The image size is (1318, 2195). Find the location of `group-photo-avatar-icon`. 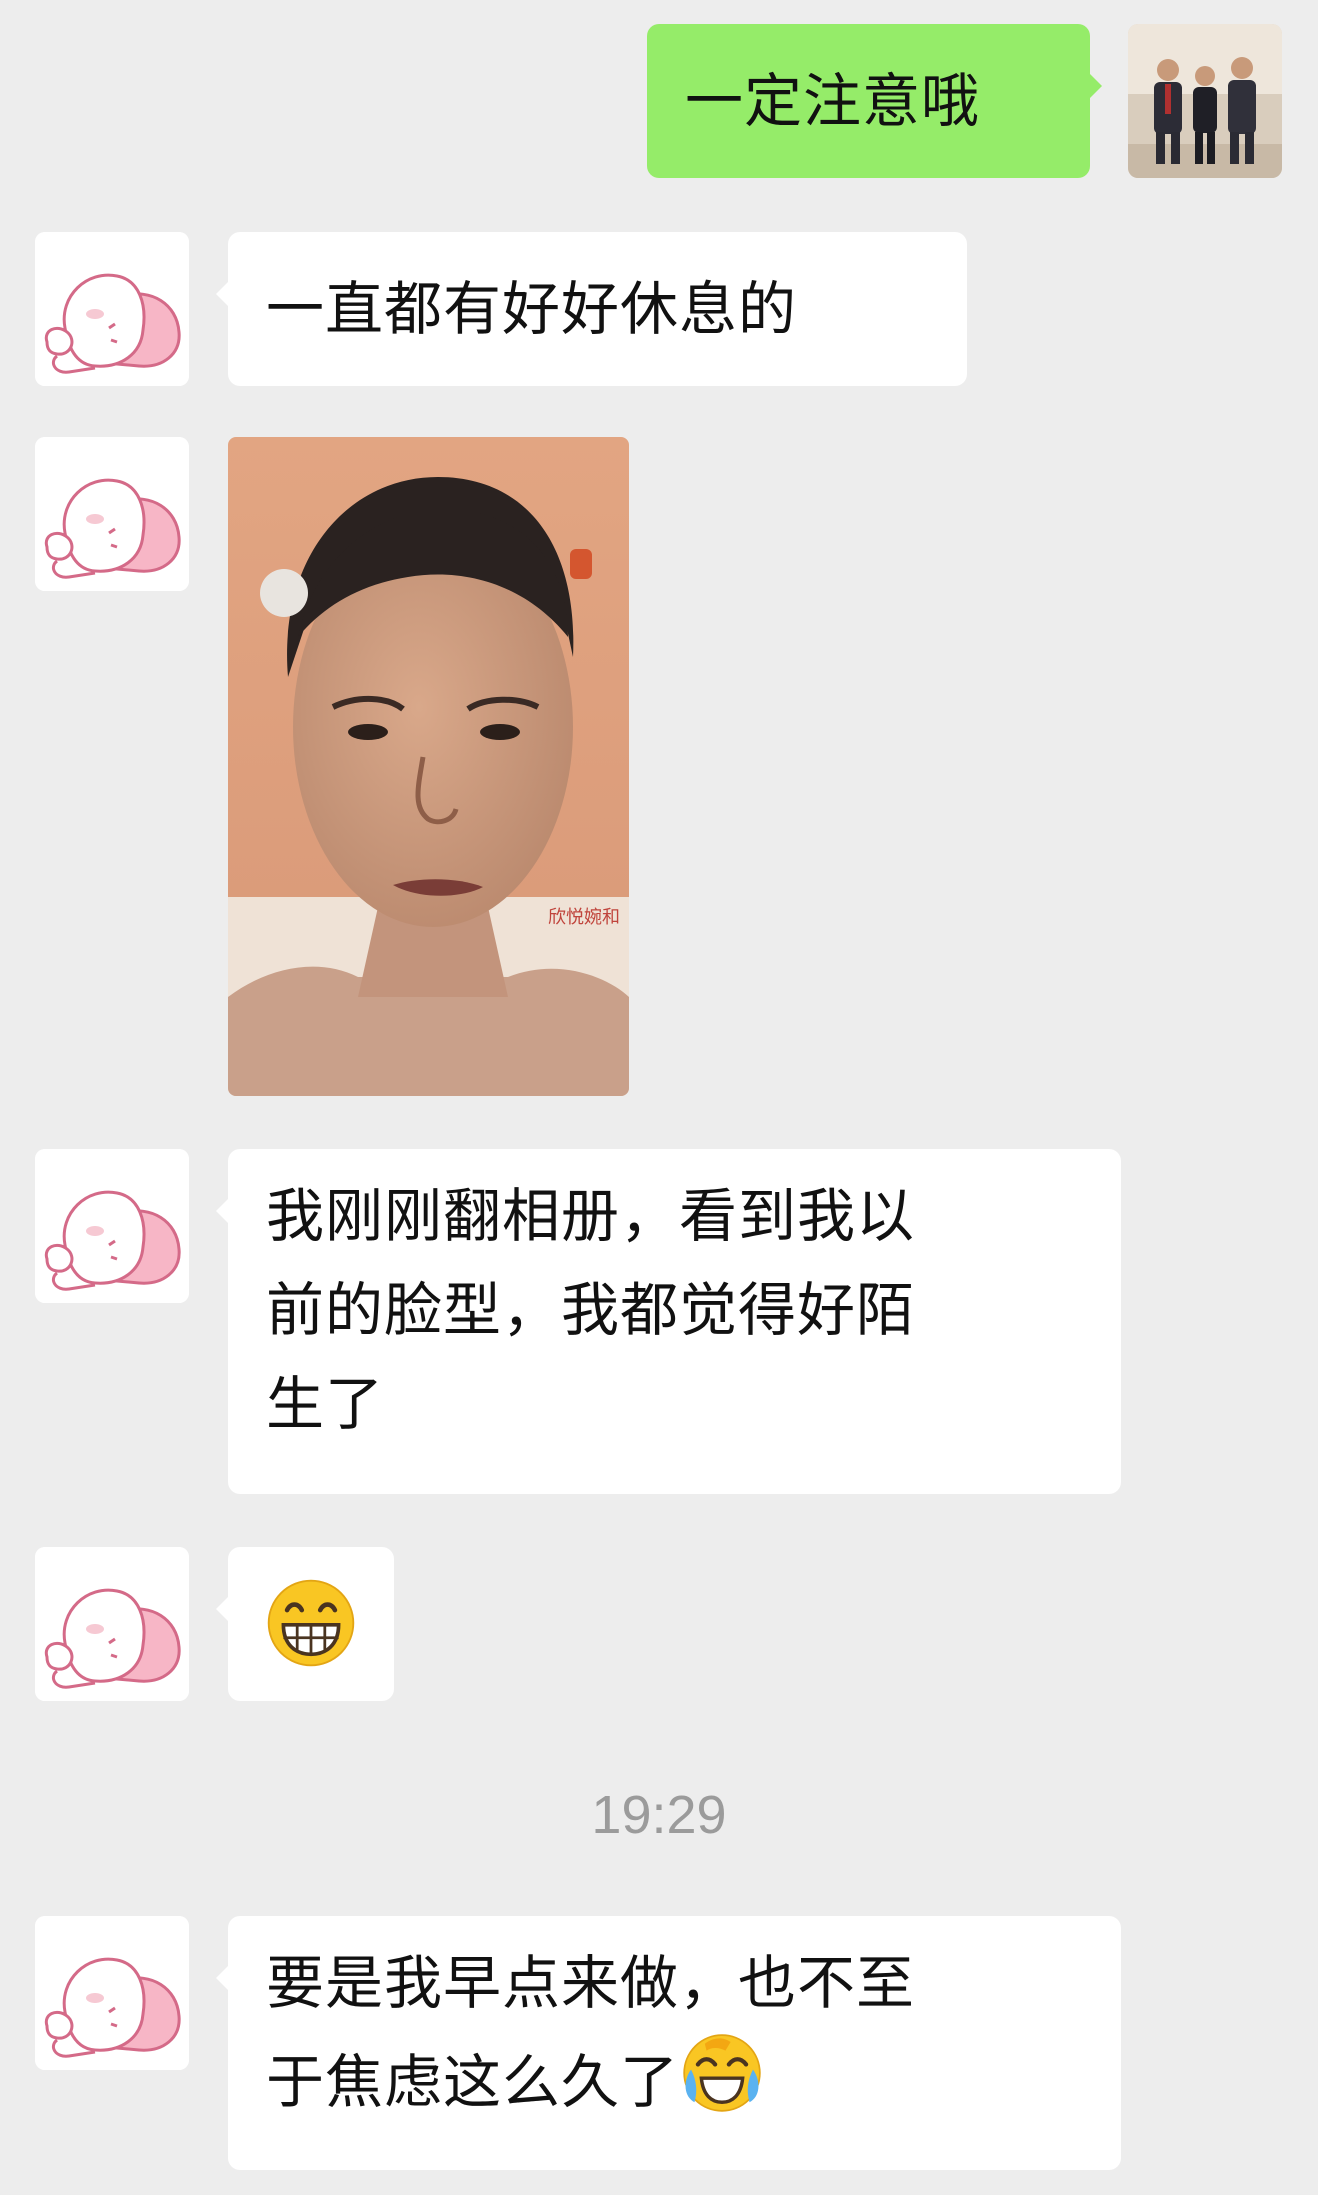

group-photo-avatar-icon is located at coordinates (1205, 101).